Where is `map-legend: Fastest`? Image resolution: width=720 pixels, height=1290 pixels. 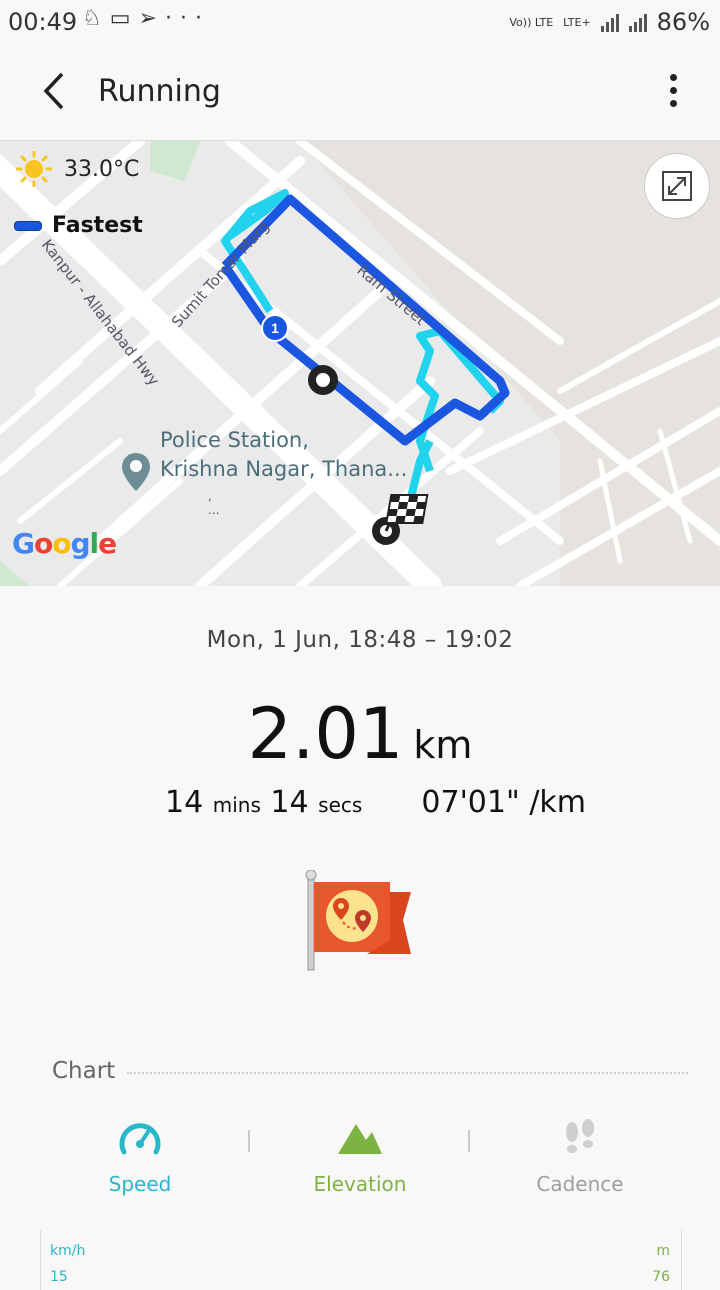 map-legend: Fastest is located at coordinates (78, 225).